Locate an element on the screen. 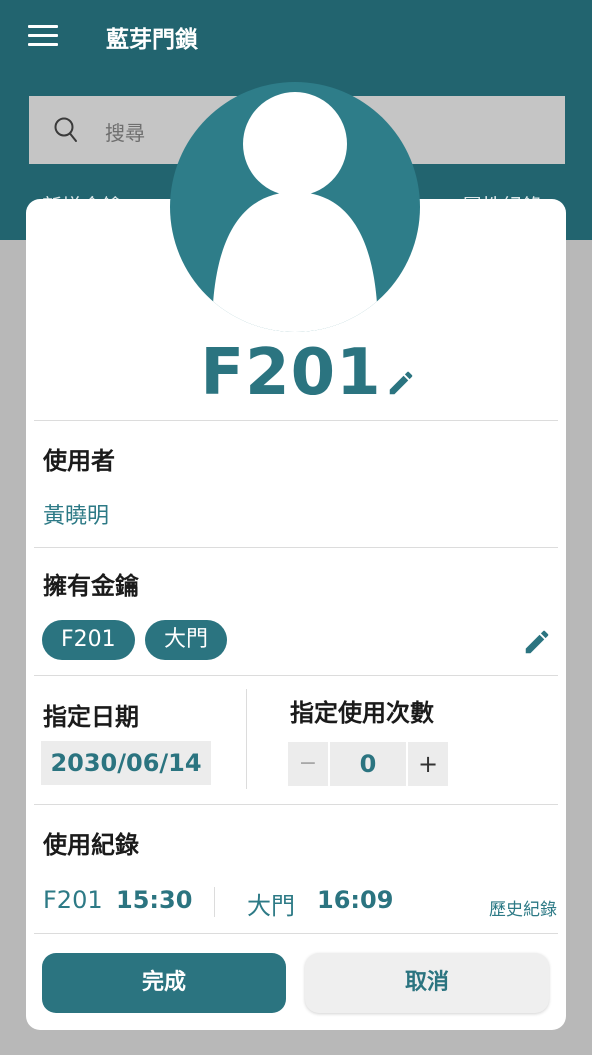  user-name: 黃曉明 is located at coordinates (76, 516).